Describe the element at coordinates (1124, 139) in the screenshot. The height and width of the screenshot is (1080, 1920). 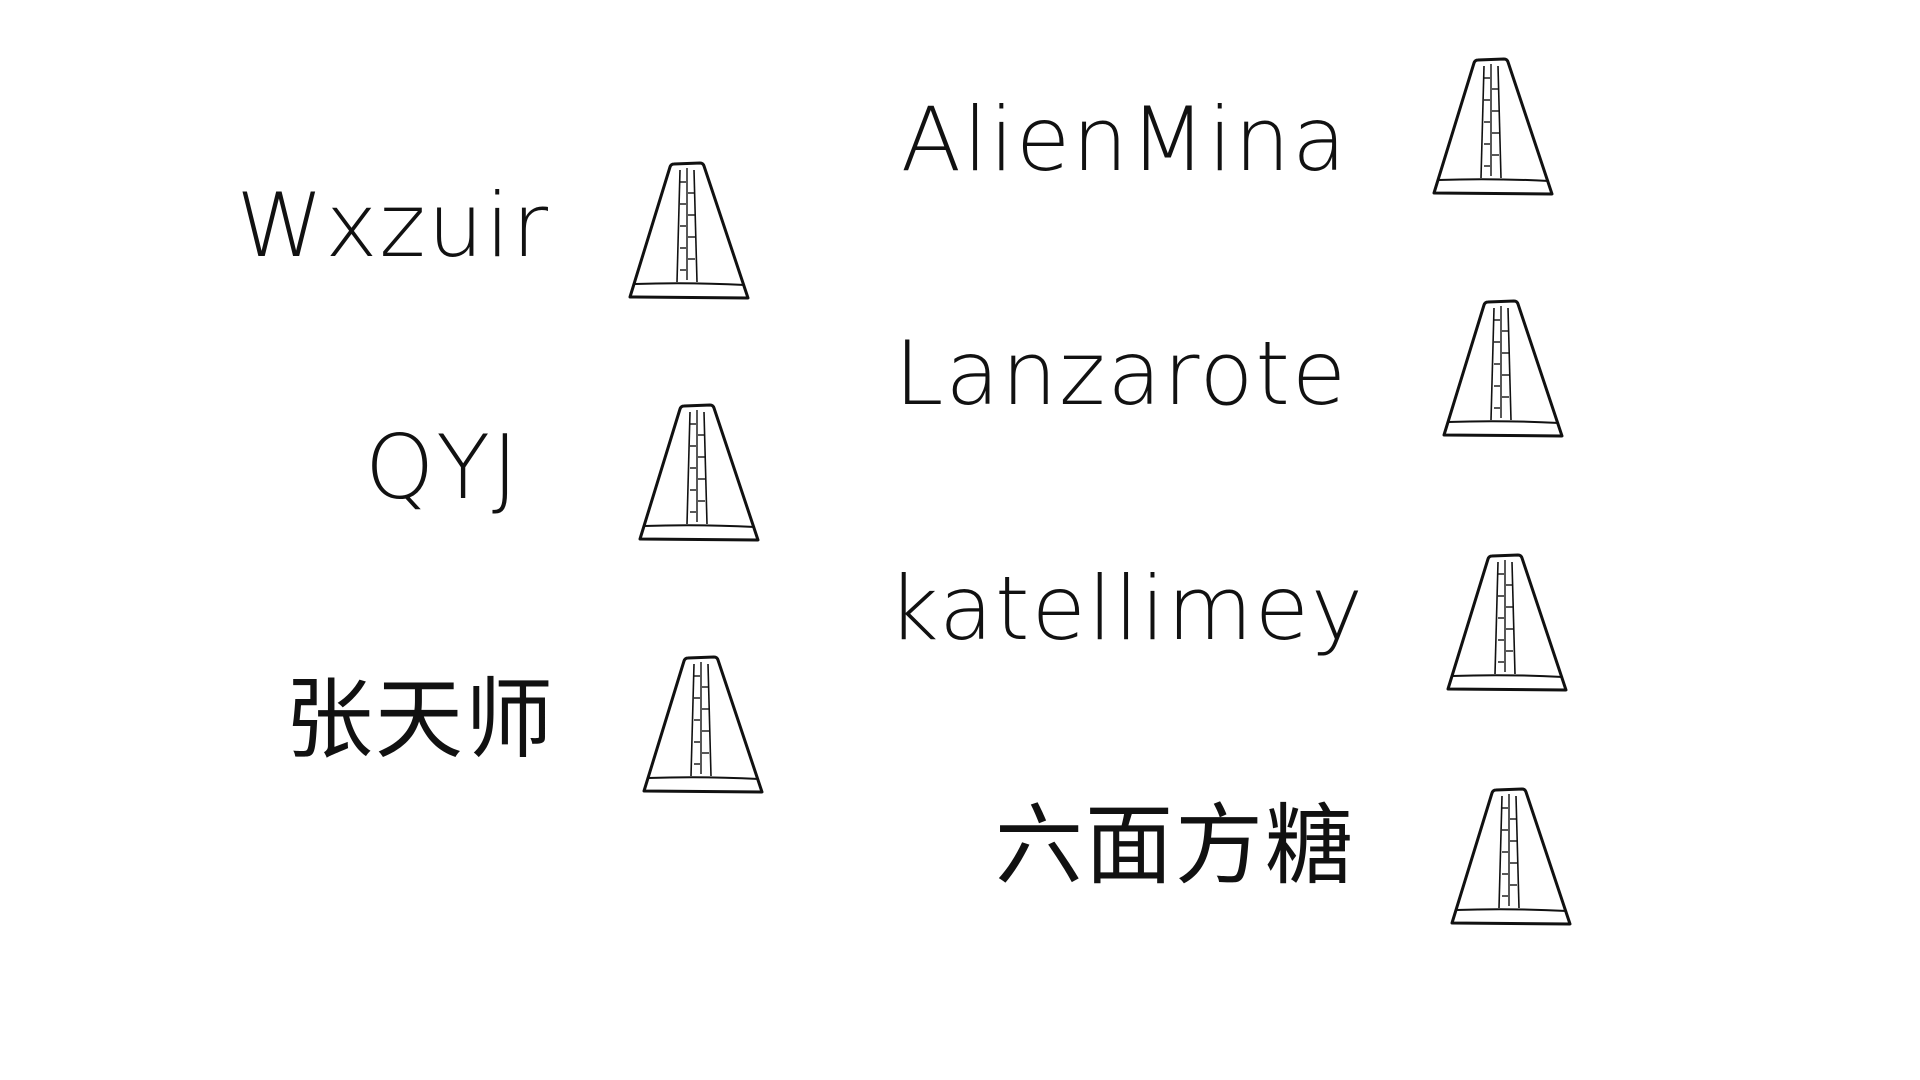
I see `name-alienmina: AlienMina` at that location.